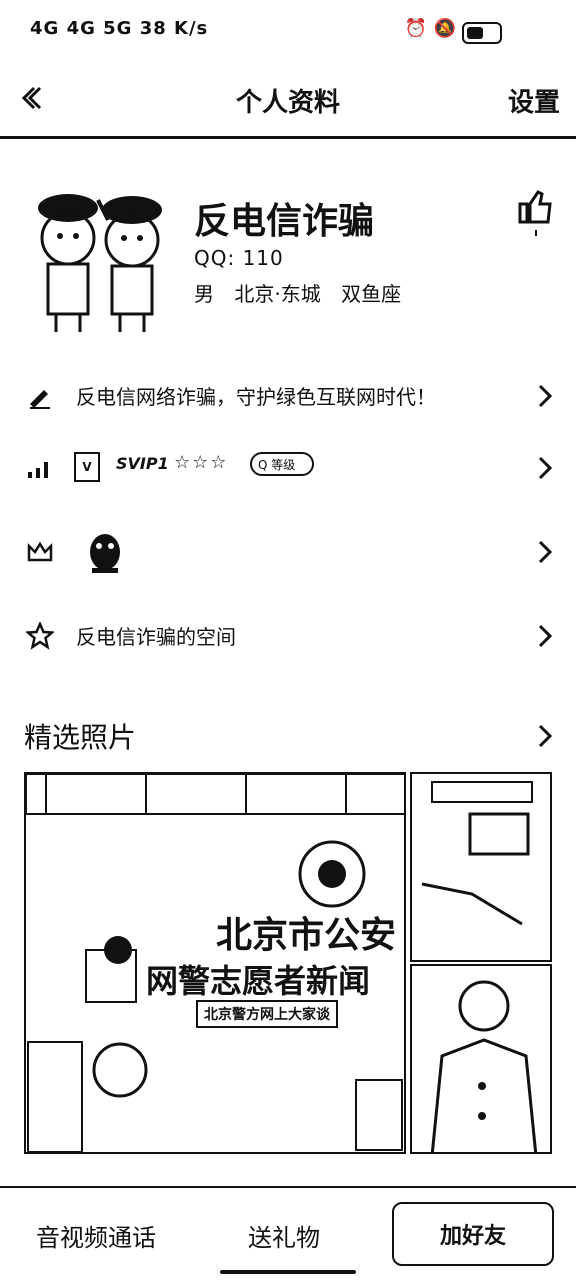  I want to click on space-text: 反电信诈骗的空间, so click(156, 637).